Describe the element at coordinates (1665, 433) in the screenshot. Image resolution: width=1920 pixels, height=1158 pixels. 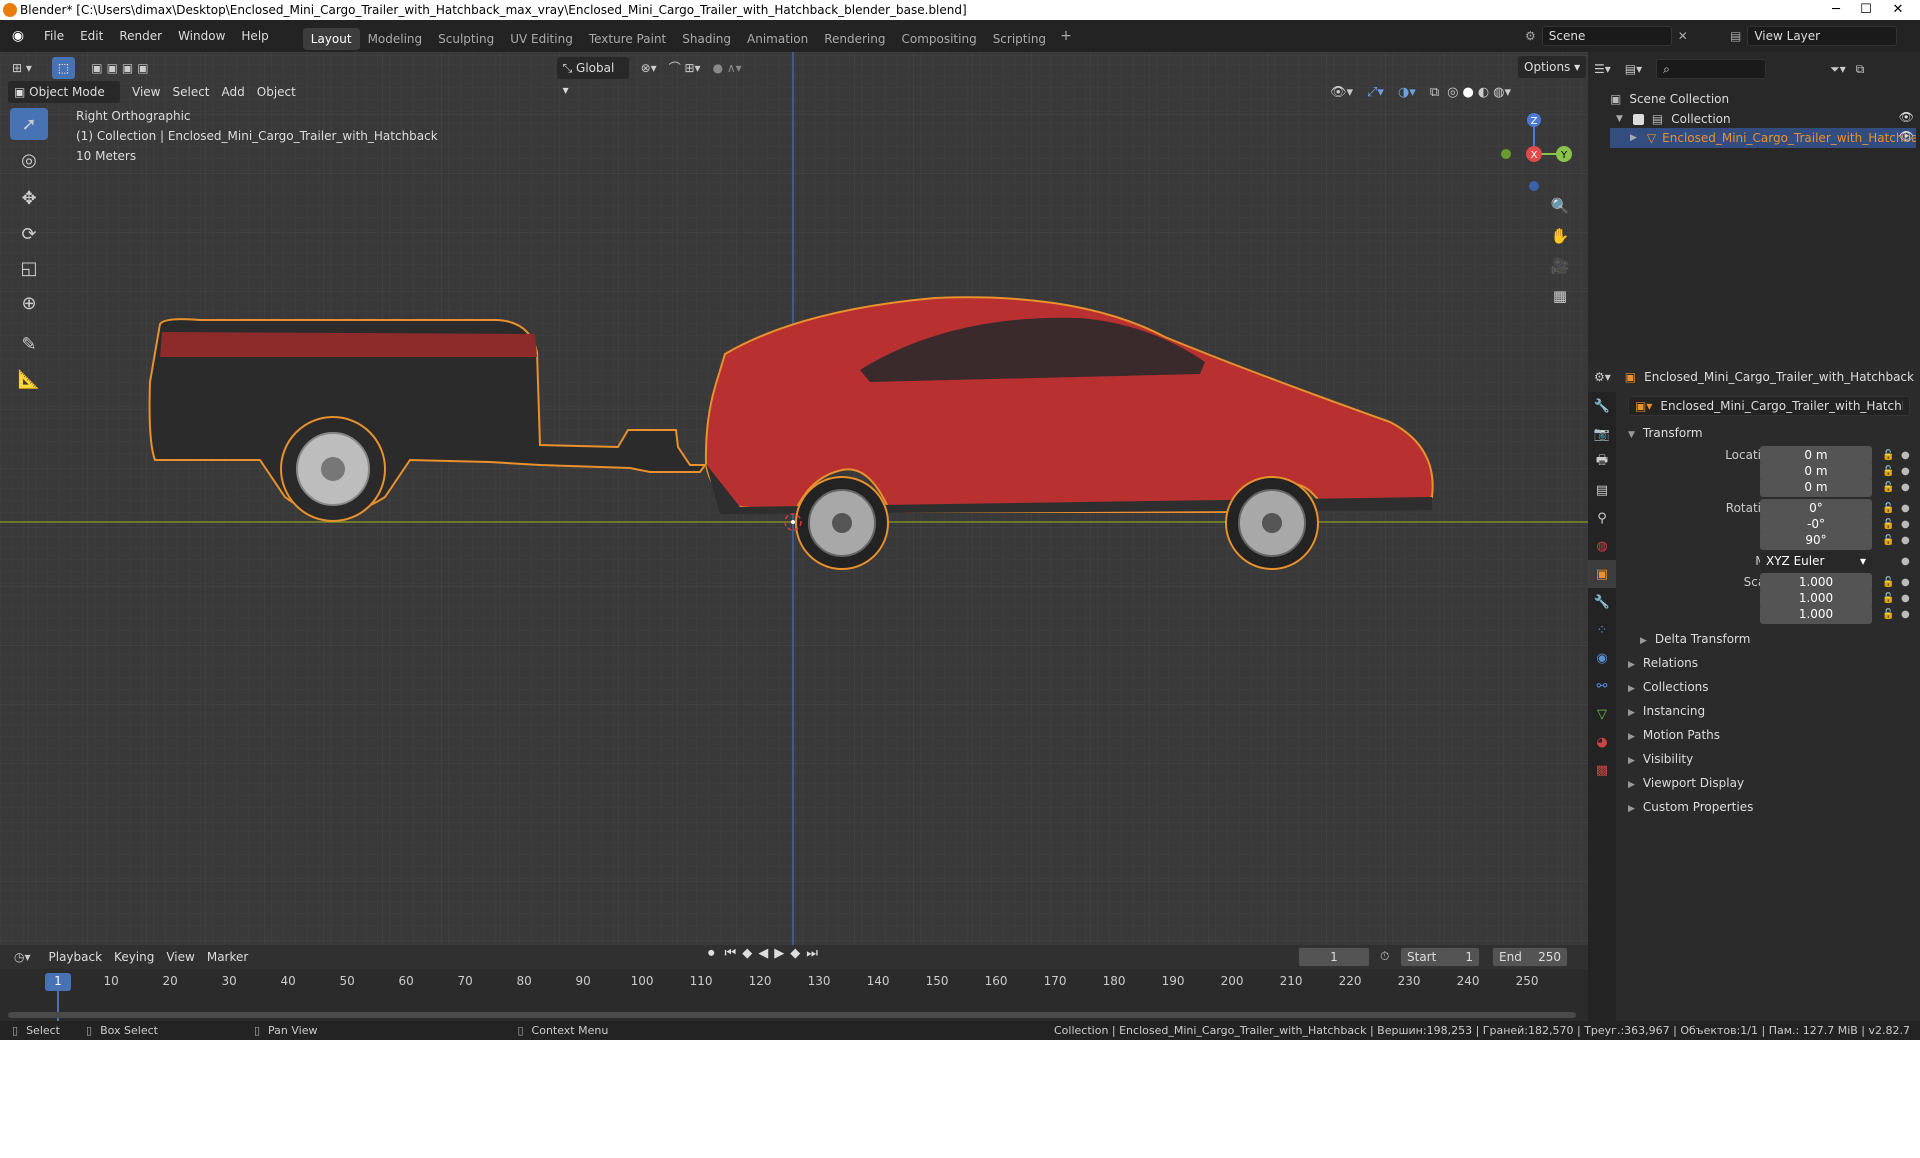
I see `transform-panel-header: ▼ Transform` at that location.